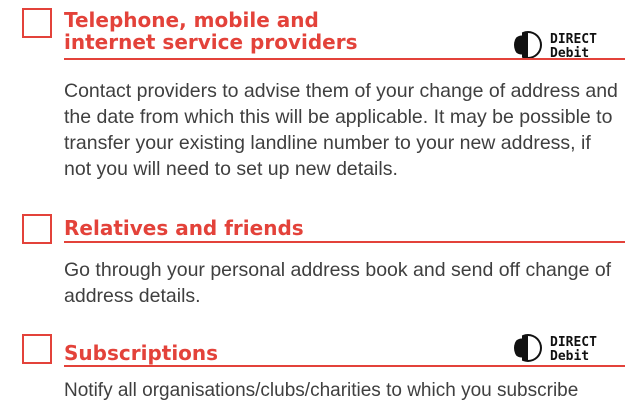  Describe the element at coordinates (37, 23) in the screenshot. I see `checkbox-telephone` at that location.